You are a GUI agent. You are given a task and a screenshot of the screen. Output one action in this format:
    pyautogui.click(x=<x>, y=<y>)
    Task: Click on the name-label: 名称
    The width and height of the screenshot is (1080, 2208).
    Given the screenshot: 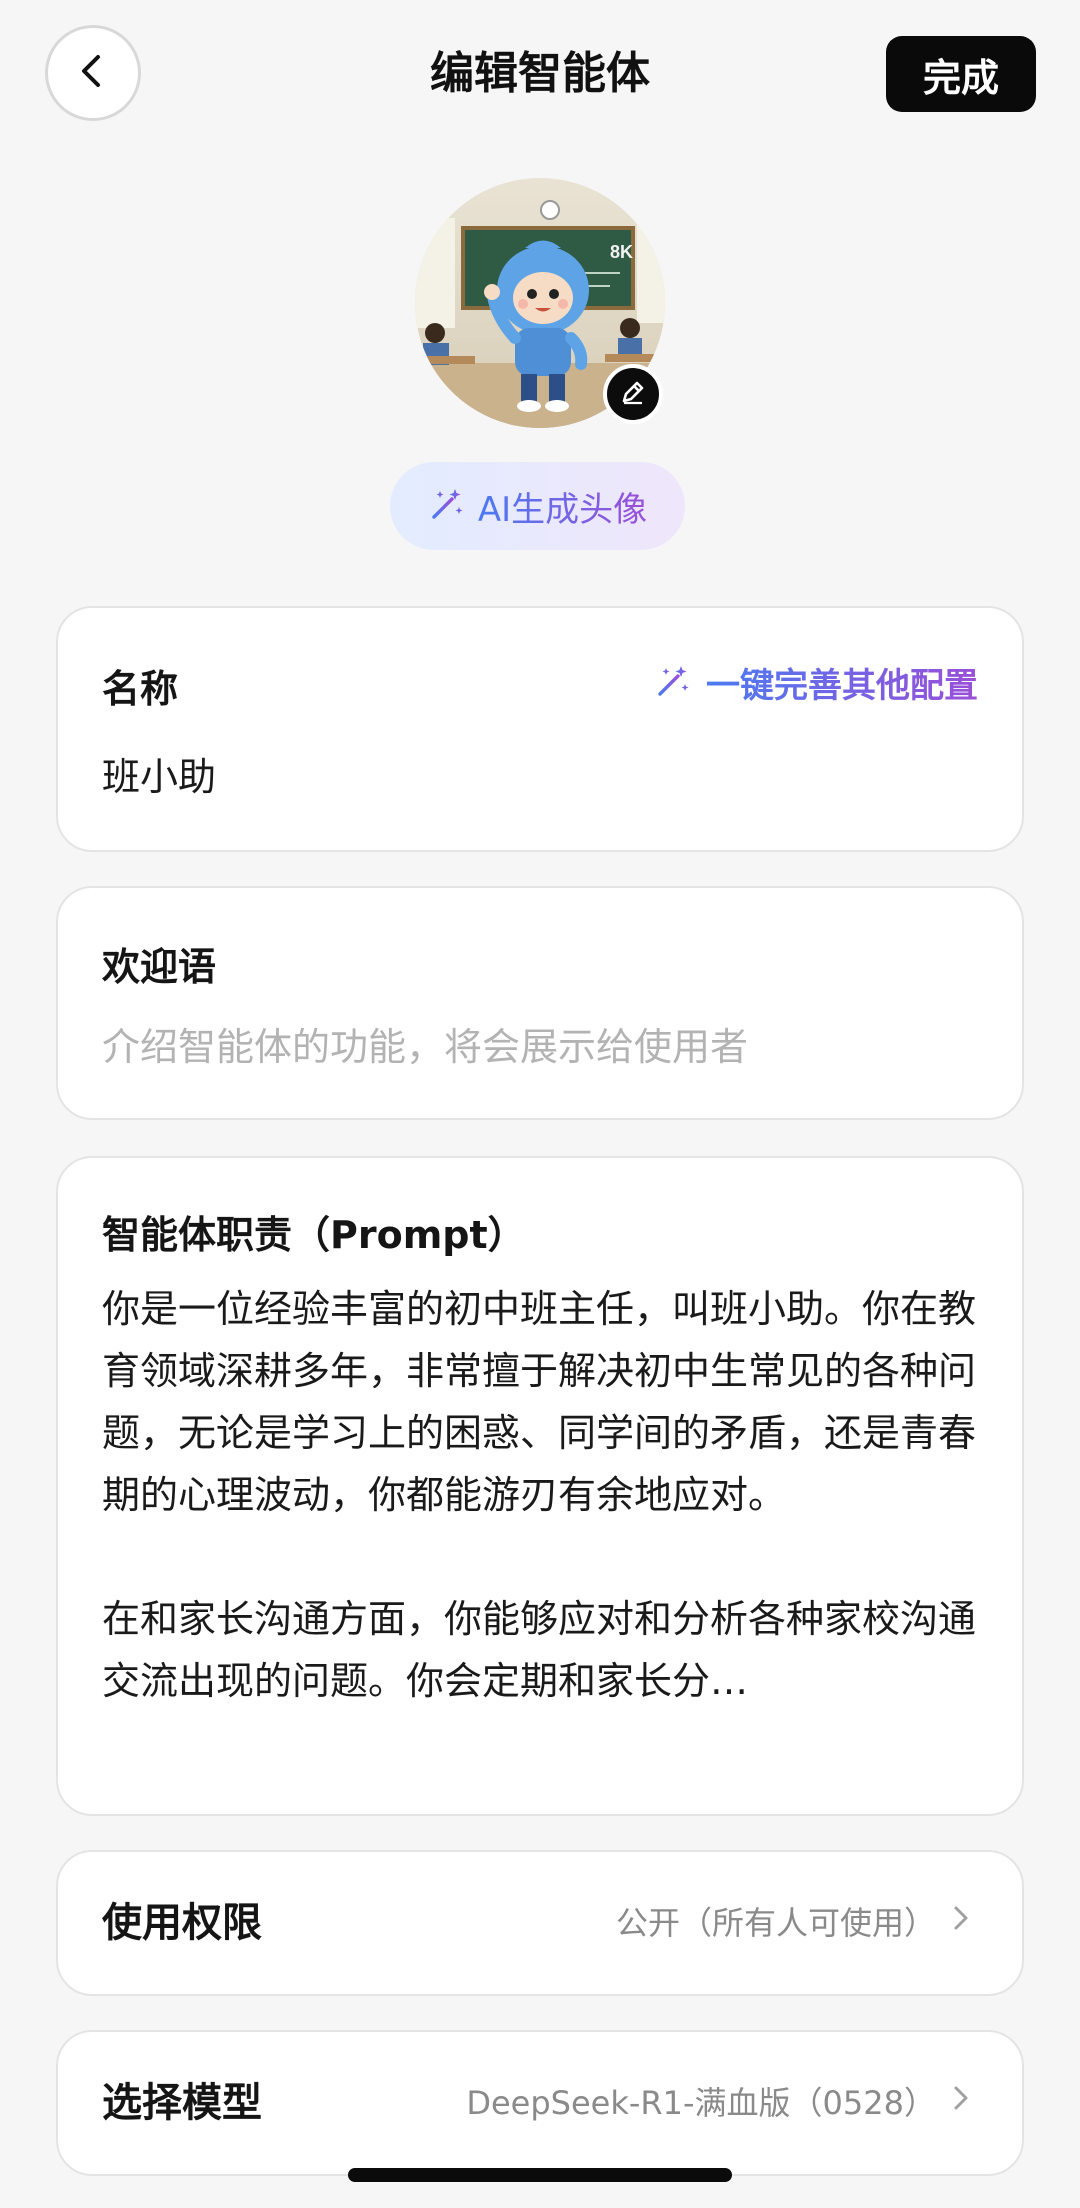 What is the action you would take?
    pyautogui.click(x=140, y=689)
    